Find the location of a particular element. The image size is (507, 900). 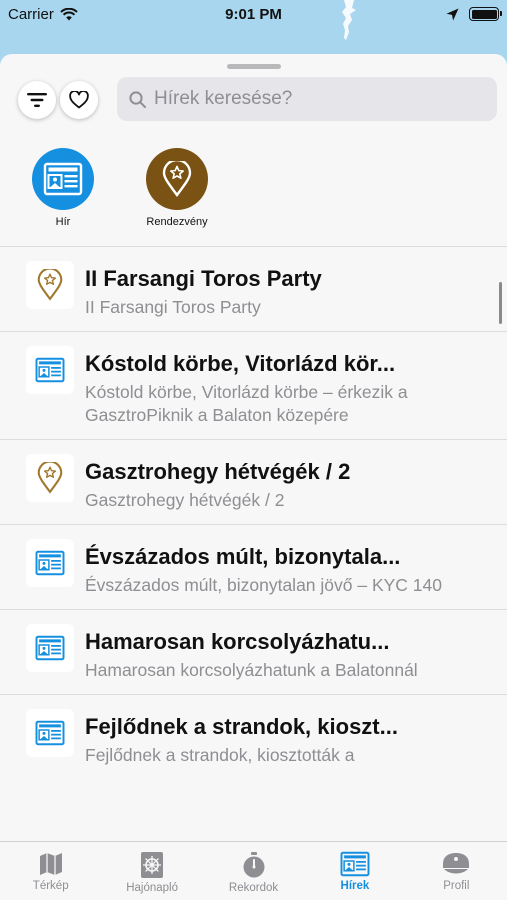

category-news-button: Hír is located at coordinates (63, 188).